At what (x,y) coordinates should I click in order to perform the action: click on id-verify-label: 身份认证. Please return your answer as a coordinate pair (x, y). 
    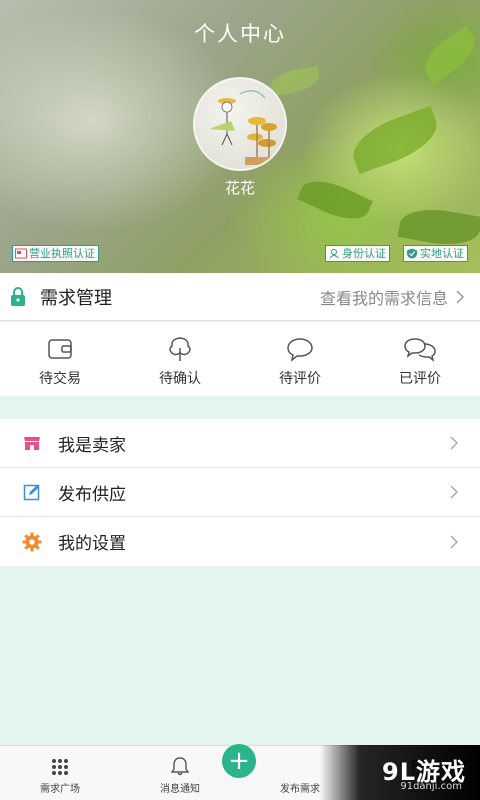
    Looking at the image, I should click on (364, 253).